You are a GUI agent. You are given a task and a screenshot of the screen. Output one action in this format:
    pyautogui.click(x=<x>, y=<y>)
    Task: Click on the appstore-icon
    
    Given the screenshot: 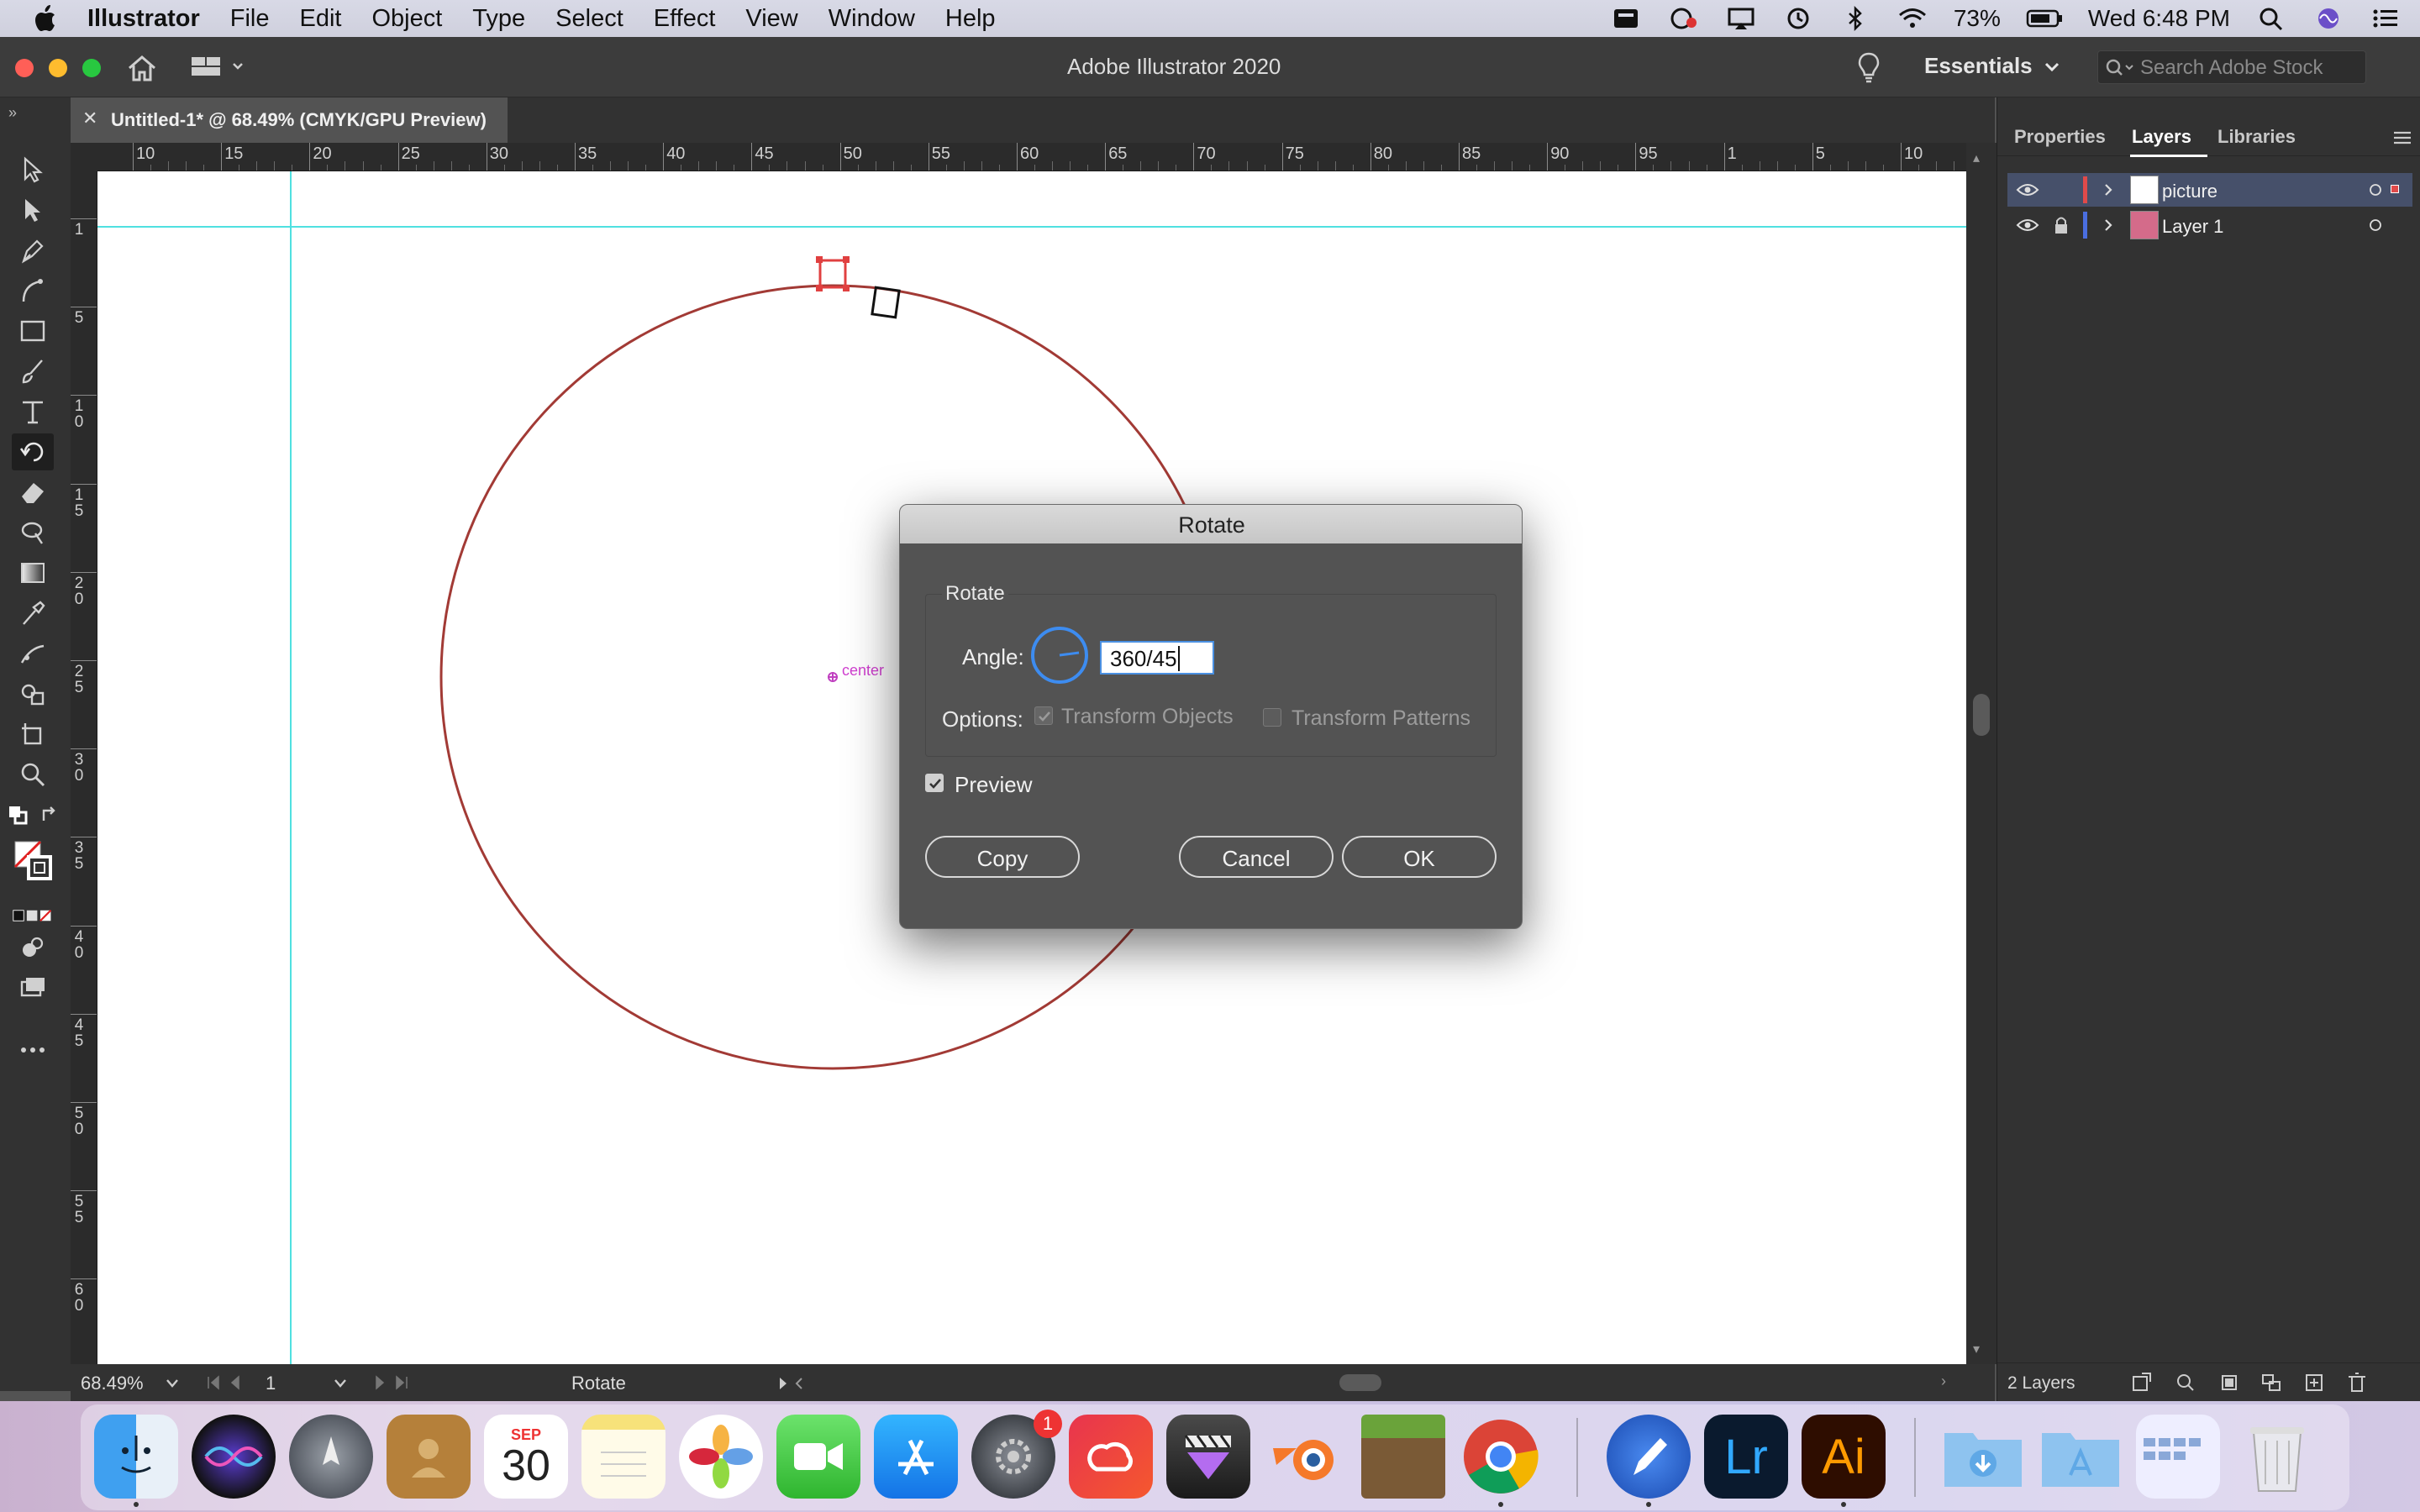 What is the action you would take?
    pyautogui.click(x=916, y=1457)
    